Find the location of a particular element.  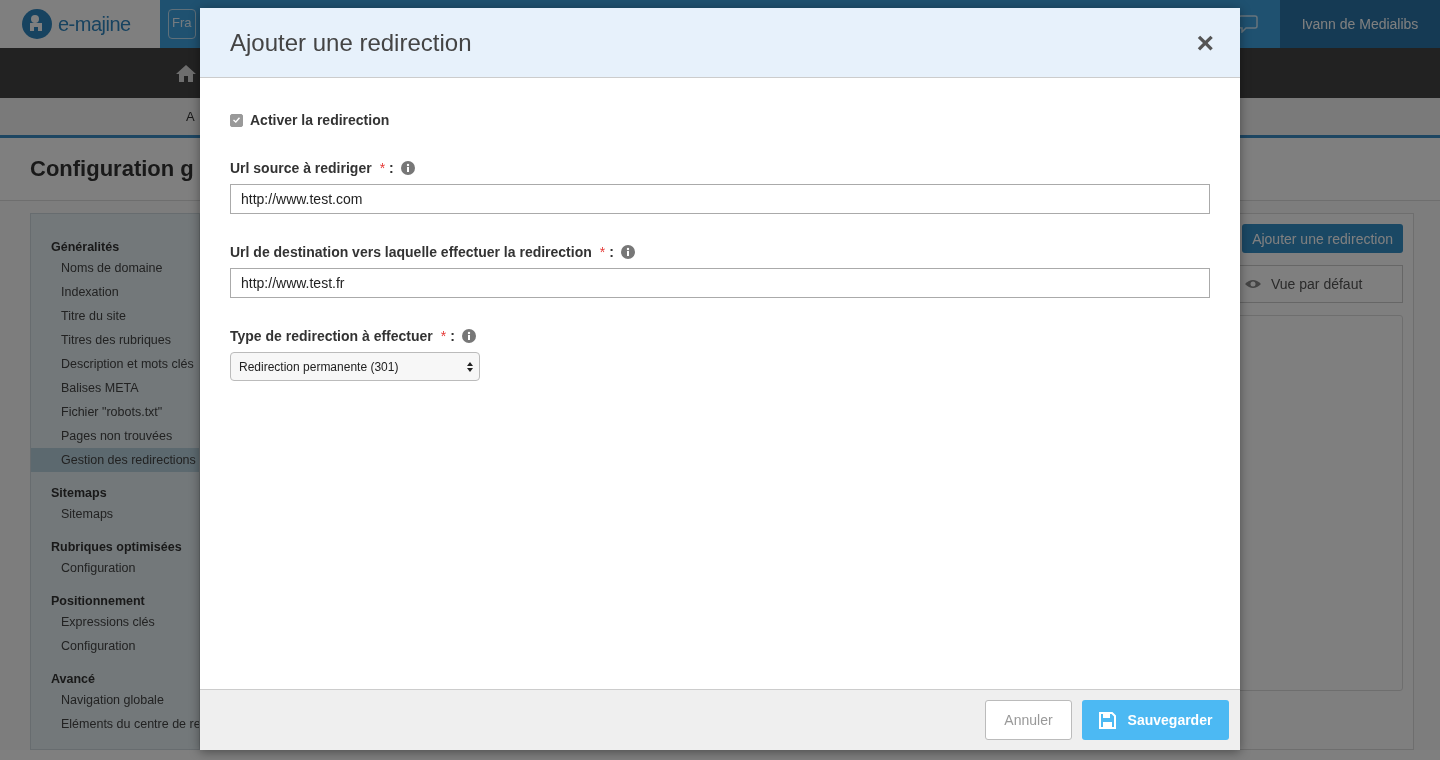

field-label: Url source à rediriger is located at coordinates (301, 168).